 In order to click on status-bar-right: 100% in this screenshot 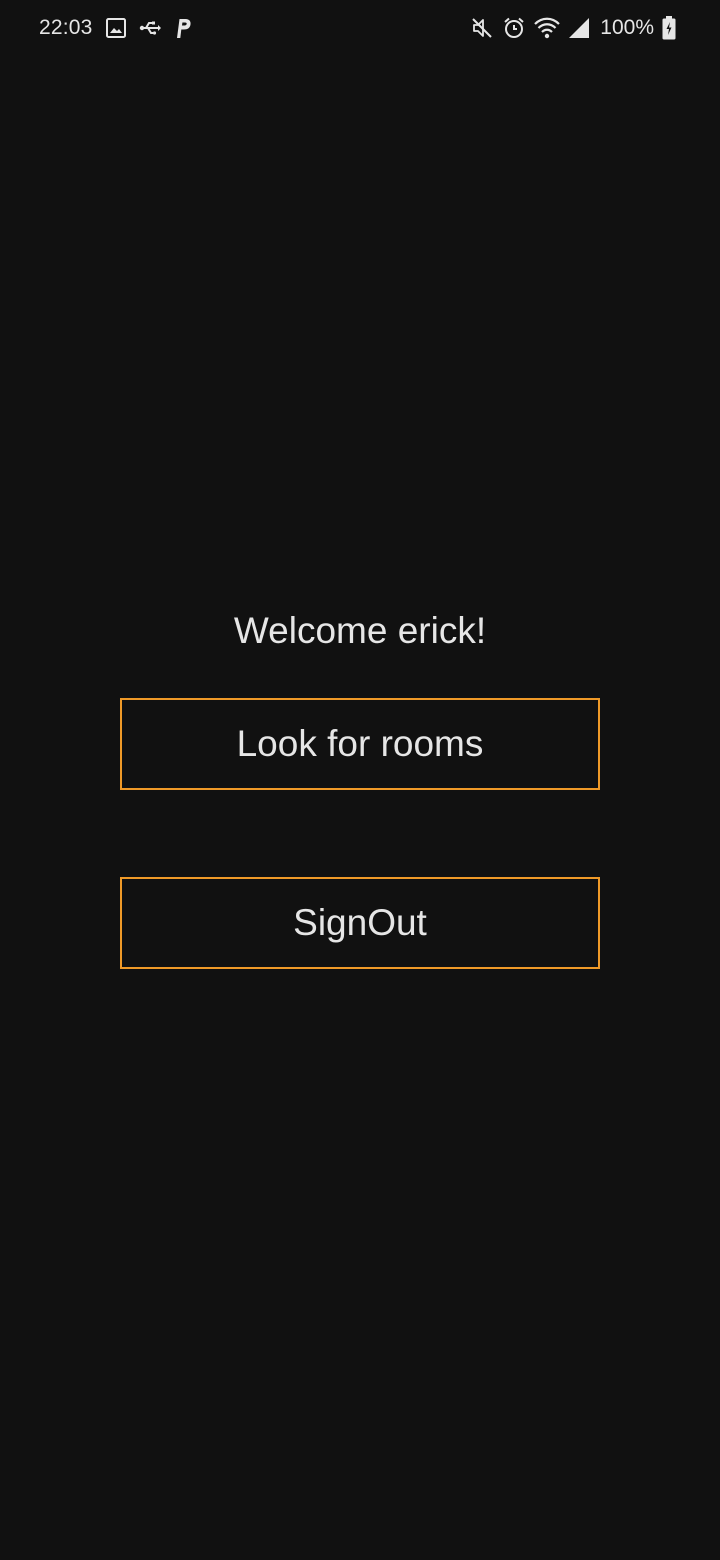, I will do `click(573, 28)`.